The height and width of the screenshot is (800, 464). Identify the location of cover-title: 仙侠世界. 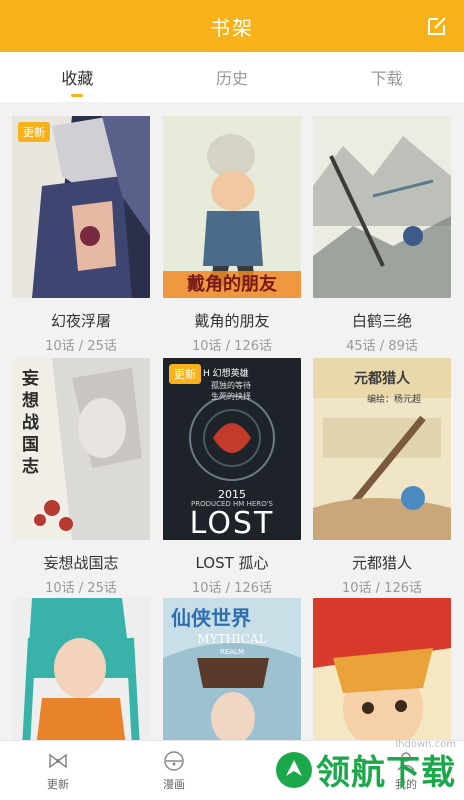
(211, 618).